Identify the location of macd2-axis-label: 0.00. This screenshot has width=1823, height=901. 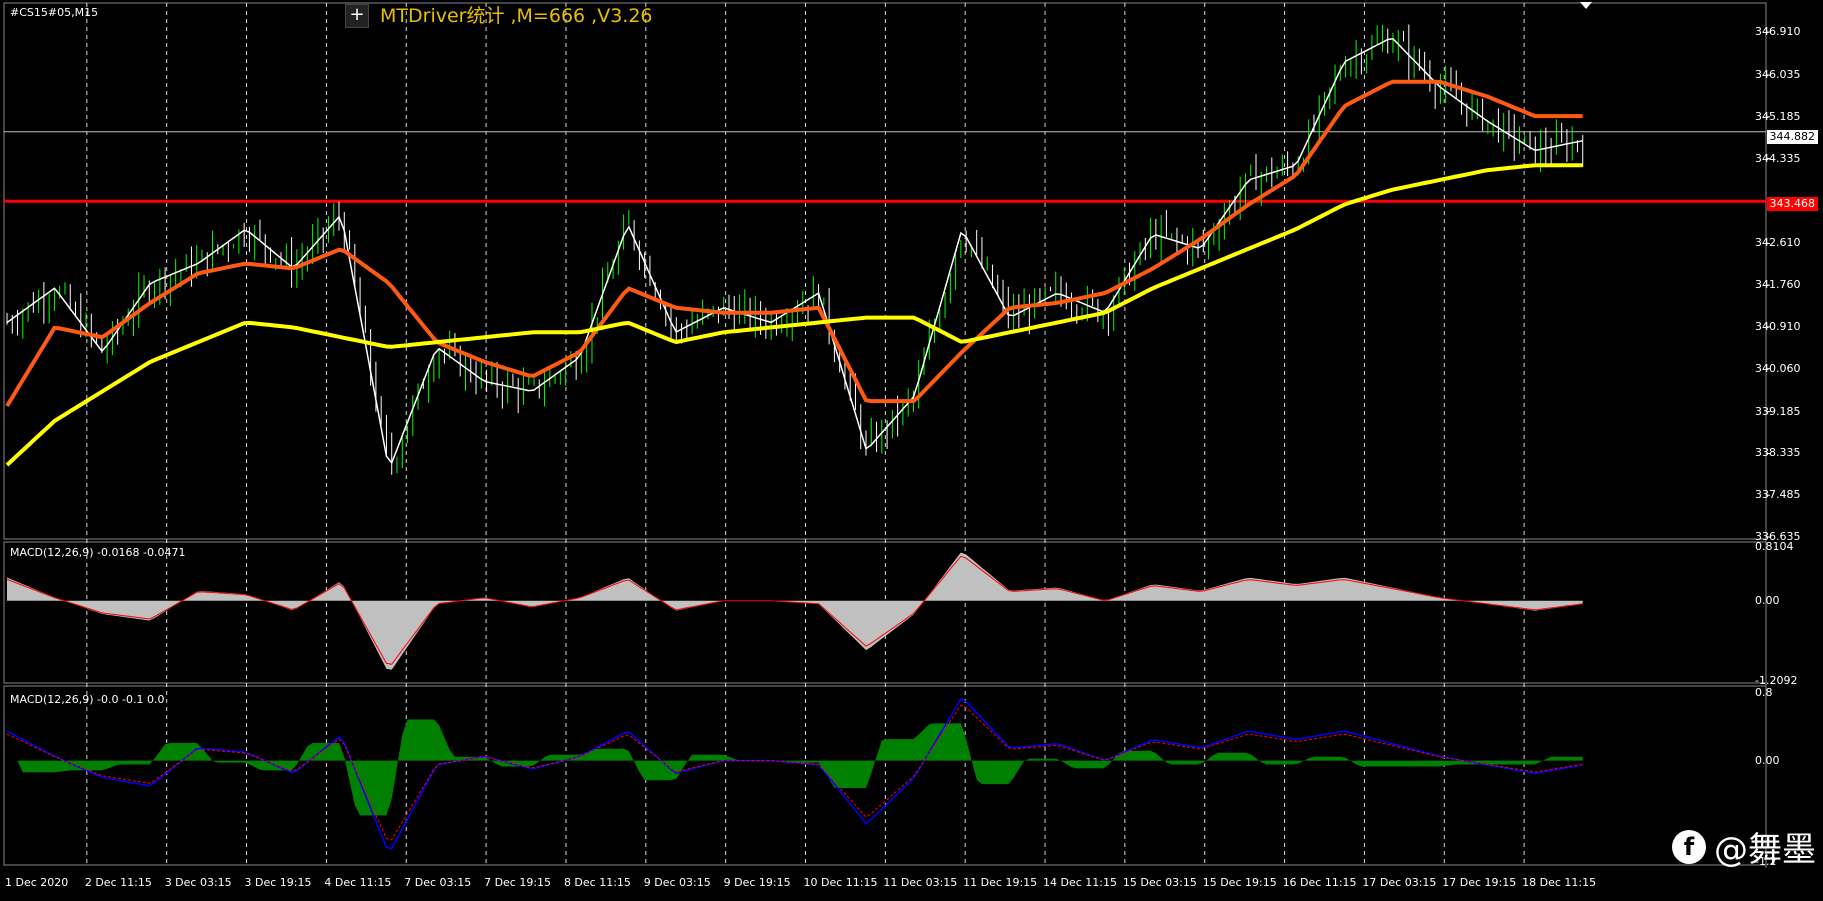
(1767, 760).